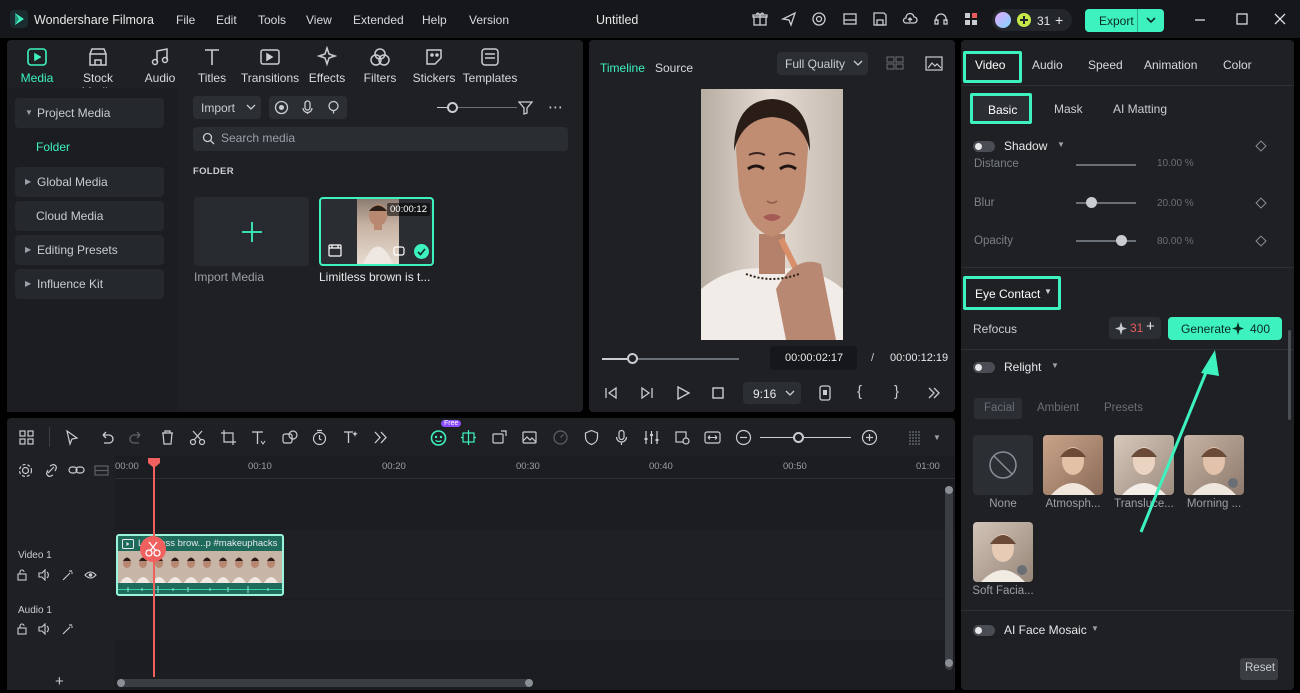  What do you see at coordinates (72, 437) in the screenshot?
I see `select-cursor-icon` at bounding box center [72, 437].